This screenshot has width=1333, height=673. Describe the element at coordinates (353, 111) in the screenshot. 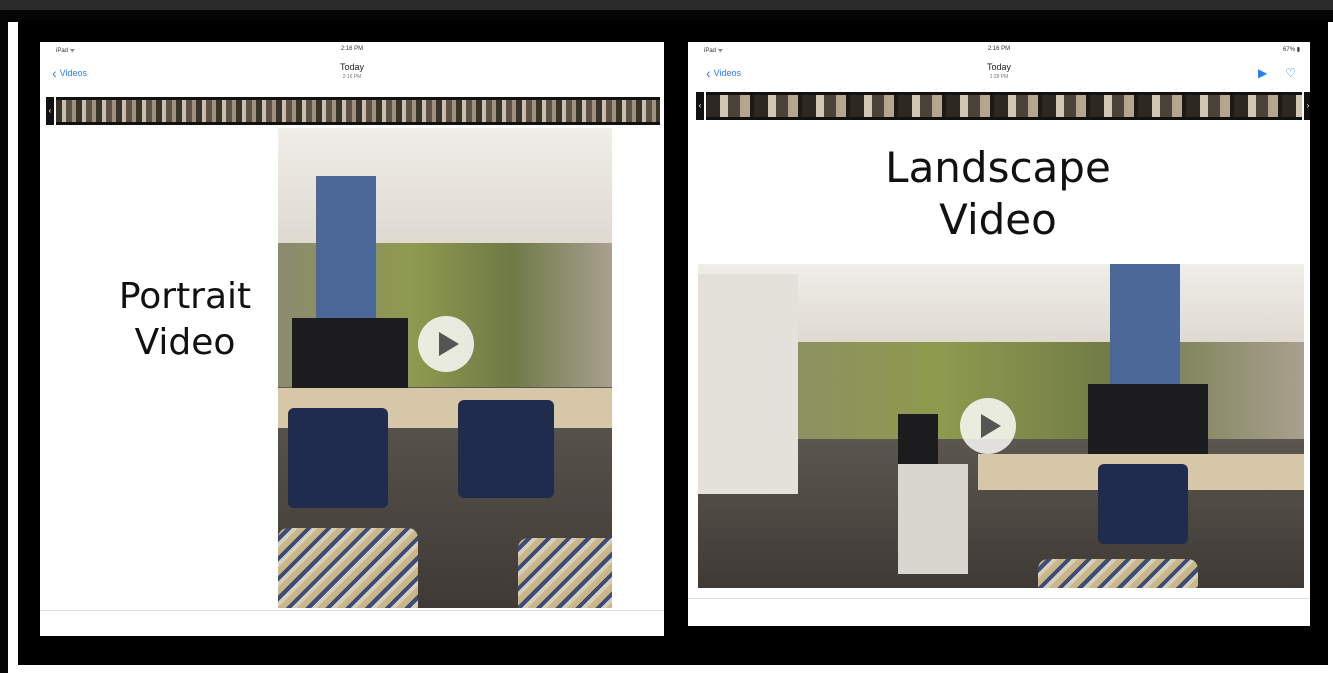

I see `video-scrubber: ‹` at that location.